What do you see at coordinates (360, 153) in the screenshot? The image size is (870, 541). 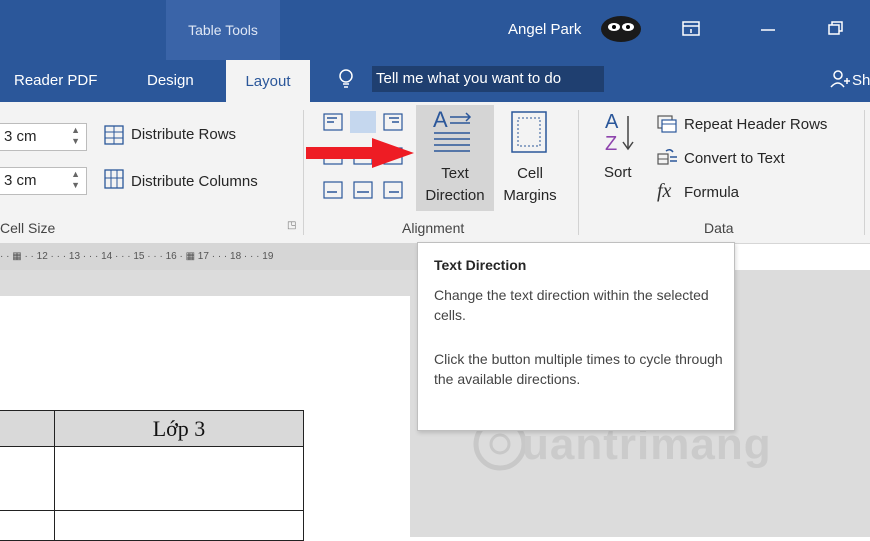 I see `red-arrow-icon` at bounding box center [360, 153].